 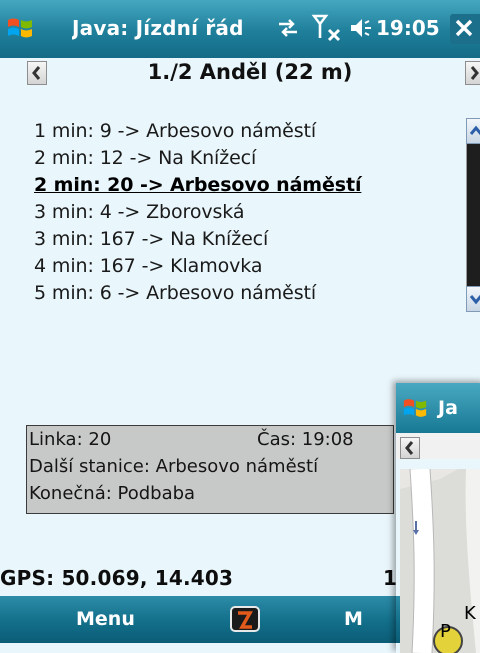 What do you see at coordinates (288, 28) in the screenshot?
I see `connectivity-icon` at bounding box center [288, 28].